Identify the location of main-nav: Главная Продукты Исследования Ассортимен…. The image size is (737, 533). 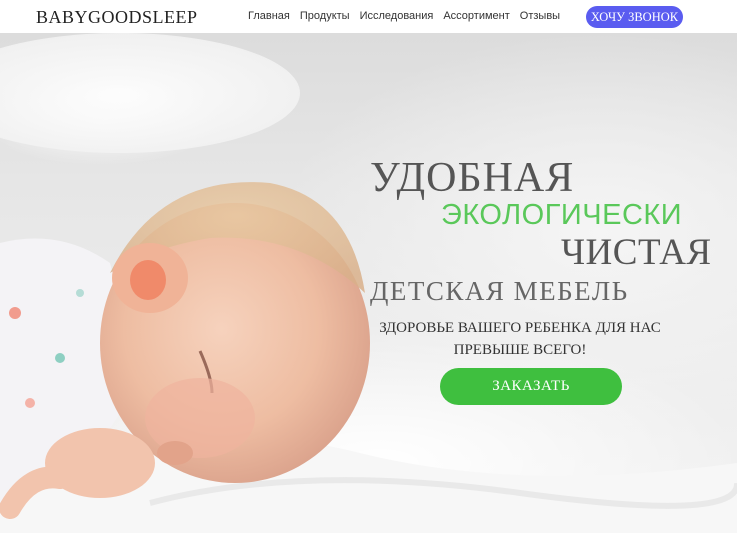
(404, 16).